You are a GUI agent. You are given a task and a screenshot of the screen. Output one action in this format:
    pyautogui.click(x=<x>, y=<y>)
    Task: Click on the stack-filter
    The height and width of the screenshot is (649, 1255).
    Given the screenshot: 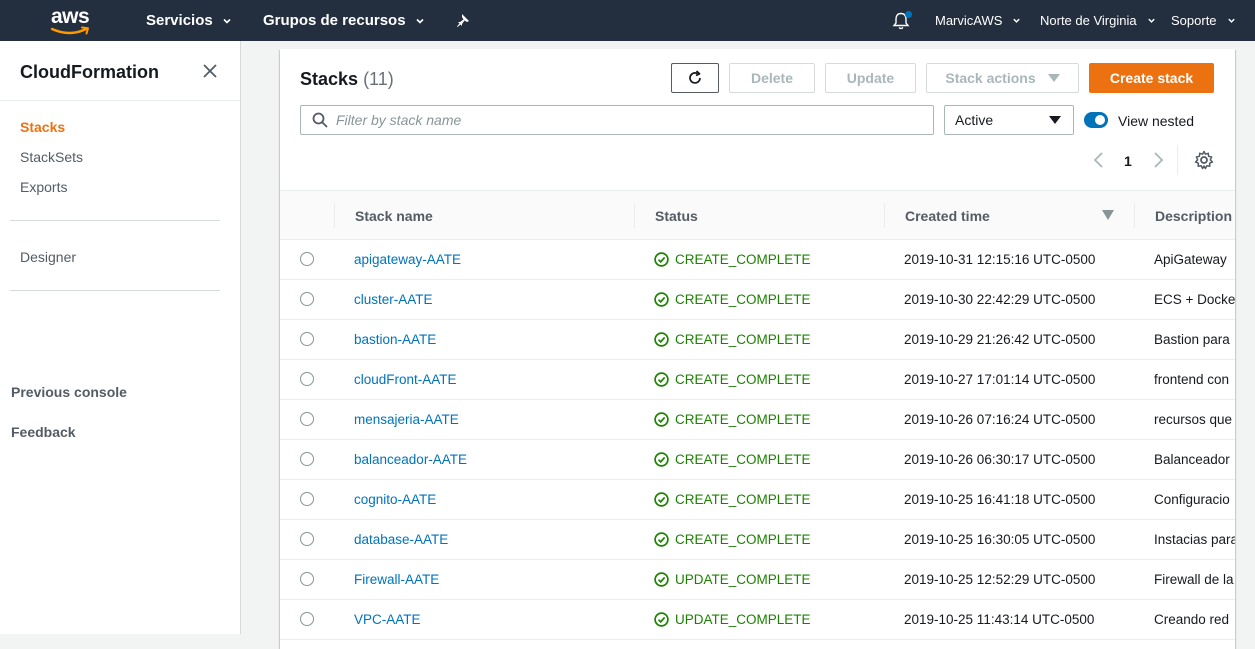 What is the action you would take?
    pyautogui.click(x=617, y=120)
    